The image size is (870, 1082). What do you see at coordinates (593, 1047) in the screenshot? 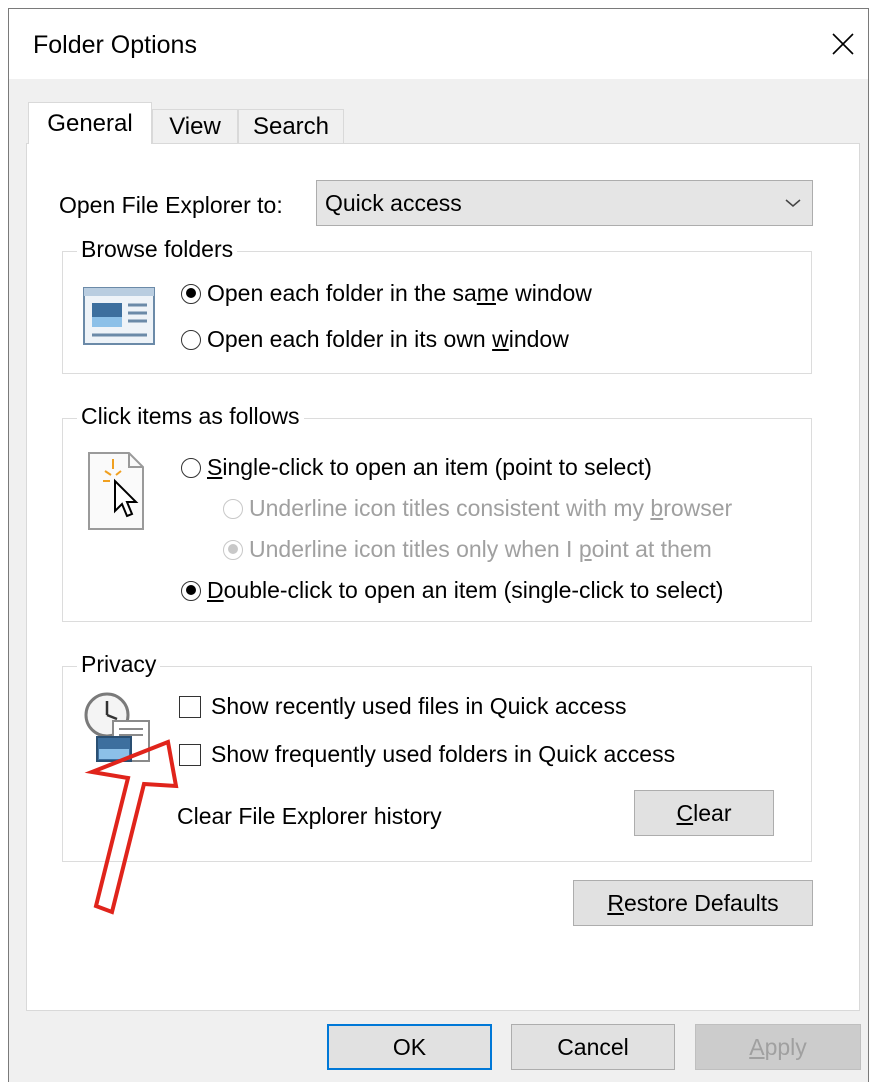
I see `cancel-button: Cancel` at bounding box center [593, 1047].